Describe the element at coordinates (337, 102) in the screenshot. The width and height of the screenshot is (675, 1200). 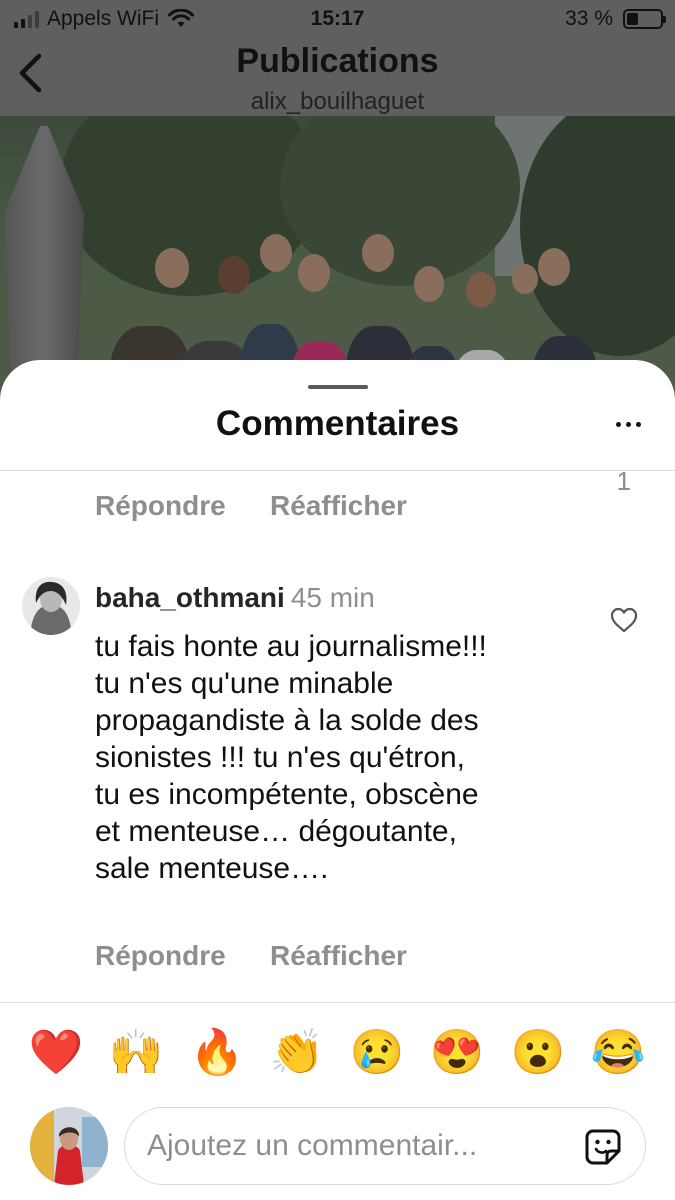
I see `account-username: alix_bouilhaguet` at that location.